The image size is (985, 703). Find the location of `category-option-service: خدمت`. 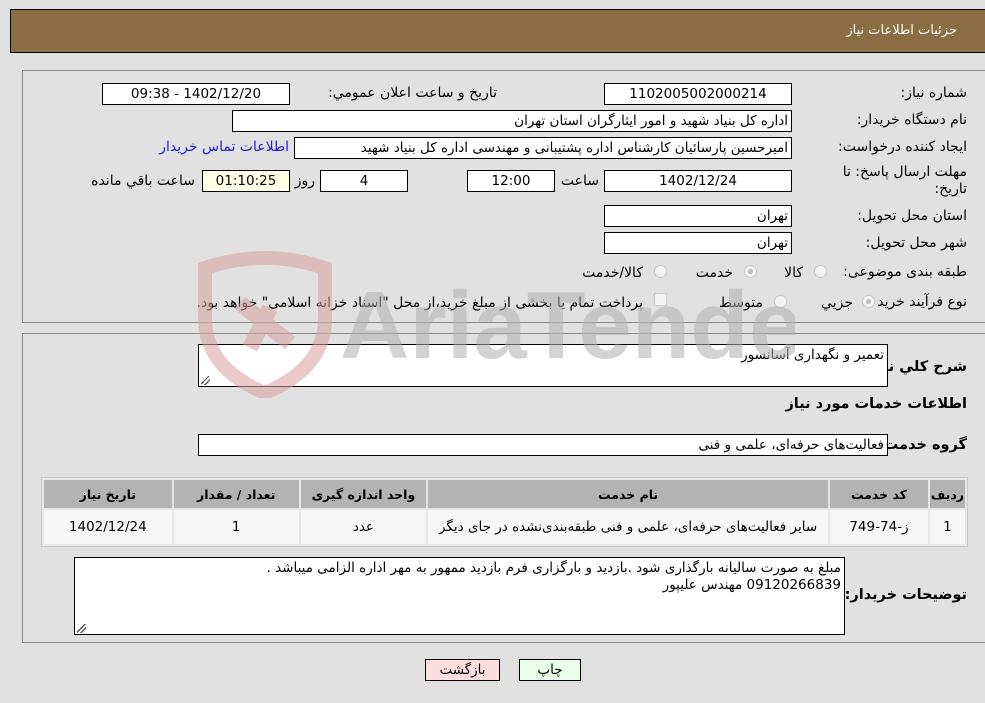

category-option-service: خدمت is located at coordinates (714, 273).